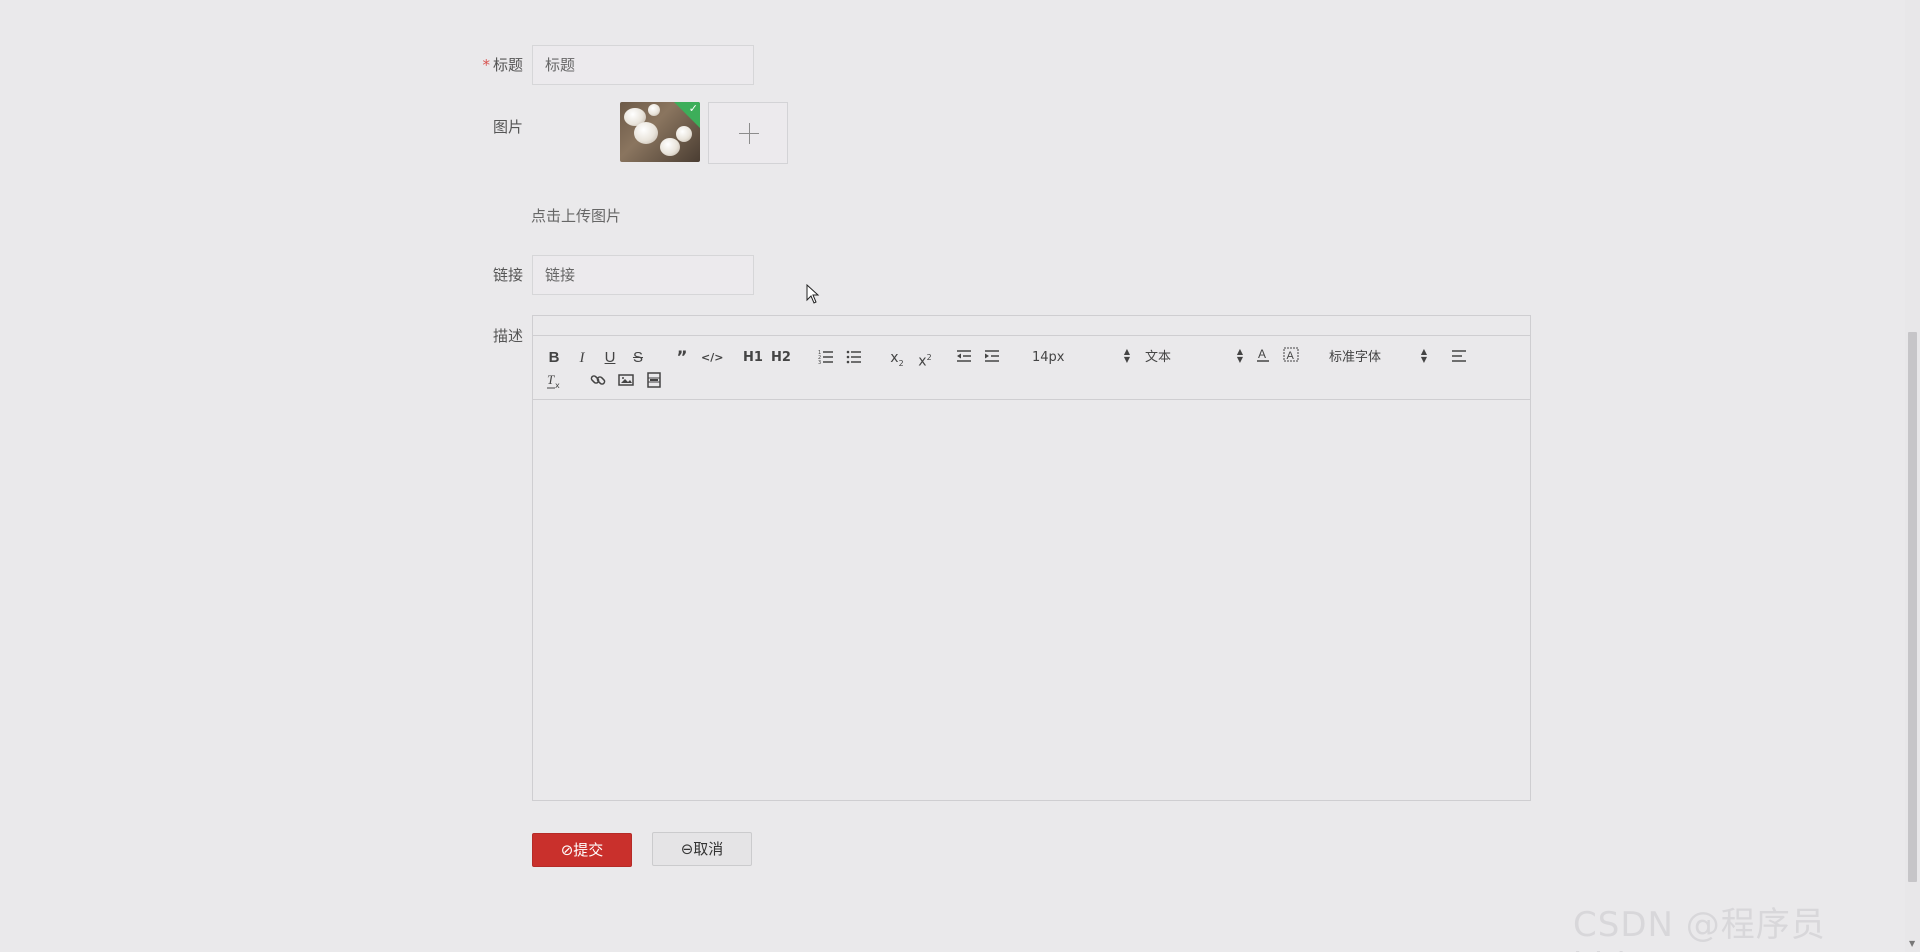  What do you see at coordinates (781, 358) in the screenshot?
I see `h2-icon: H2` at bounding box center [781, 358].